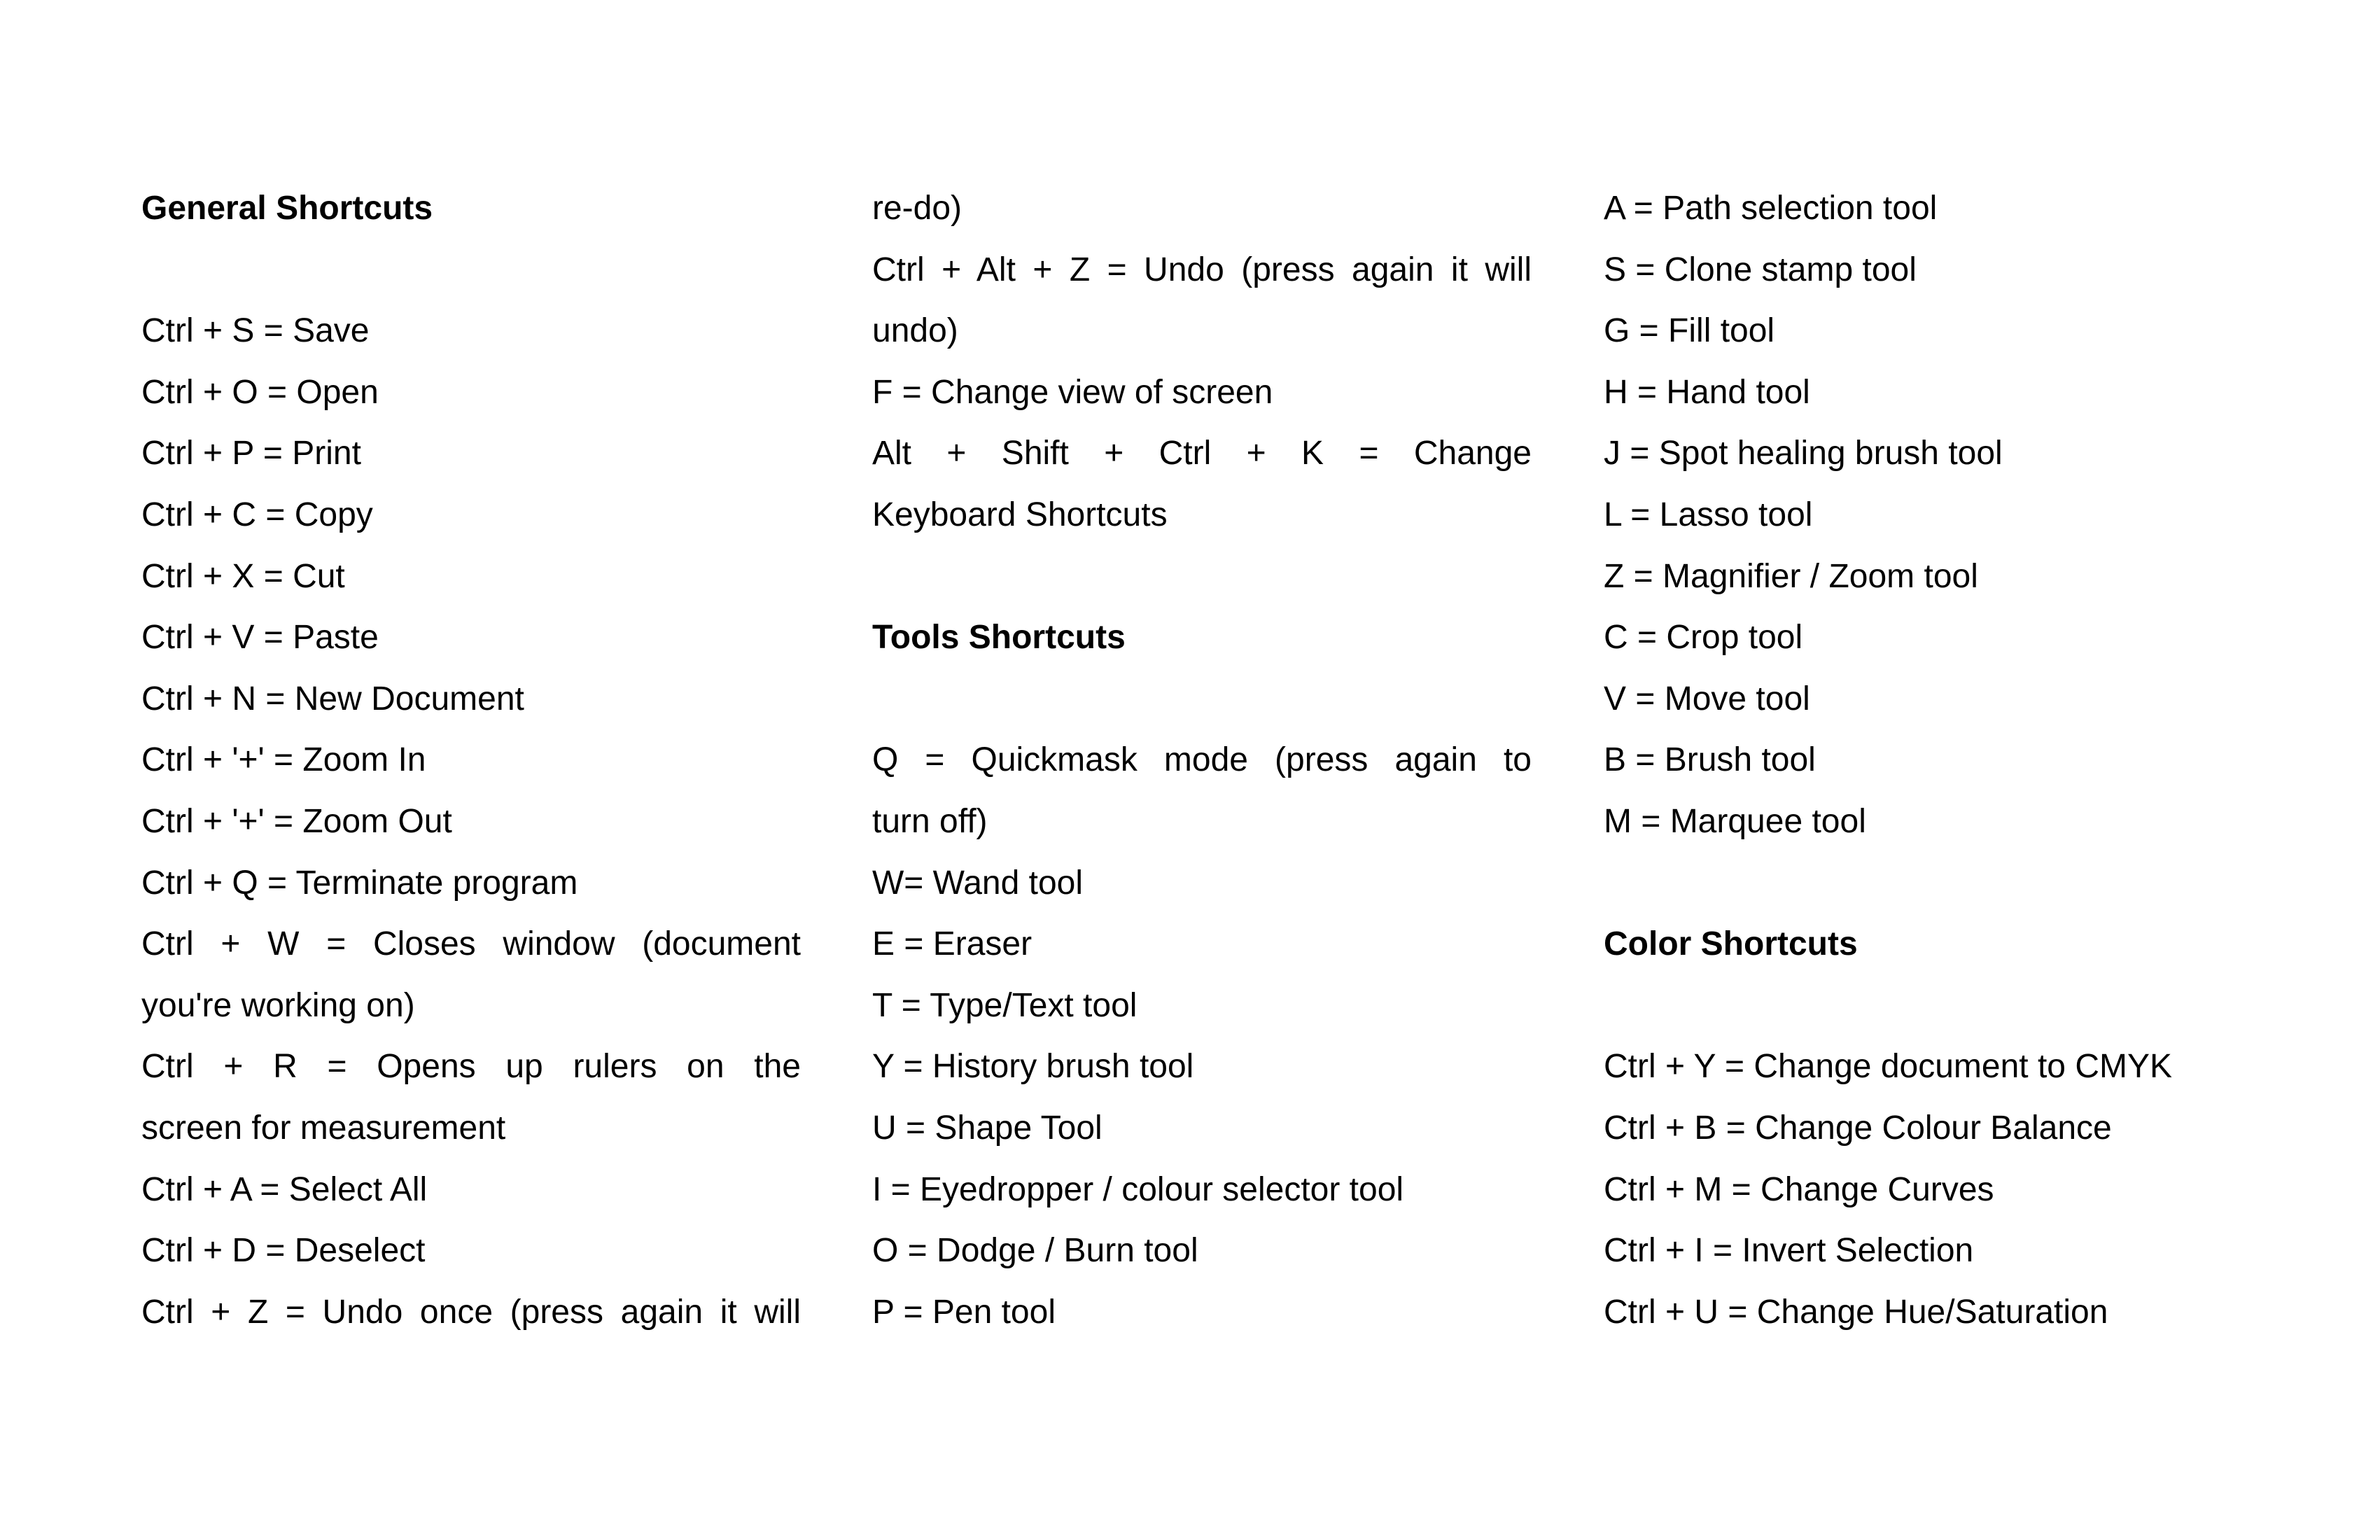 Image resolution: width=2380 pixels, height=1540 pixels. What do you see at coordinates (1731, 944) in the screenshot?
I see `section-heading: Color Shortcuts` at bounding box center [1731, 944].